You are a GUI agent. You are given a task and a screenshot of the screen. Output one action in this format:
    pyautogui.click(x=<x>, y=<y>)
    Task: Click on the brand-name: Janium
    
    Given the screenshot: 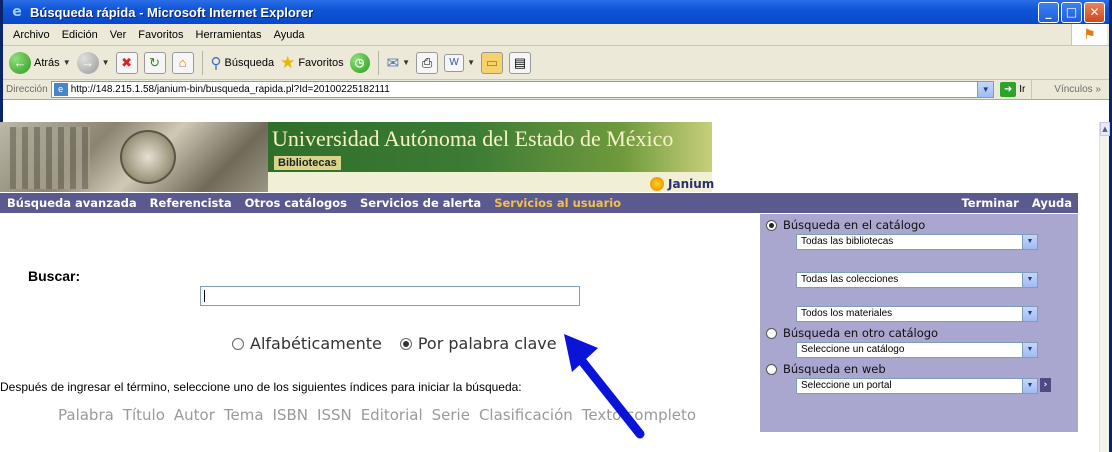 What is the action you would take?
    pyautogui.click(x=691, y=184)
    